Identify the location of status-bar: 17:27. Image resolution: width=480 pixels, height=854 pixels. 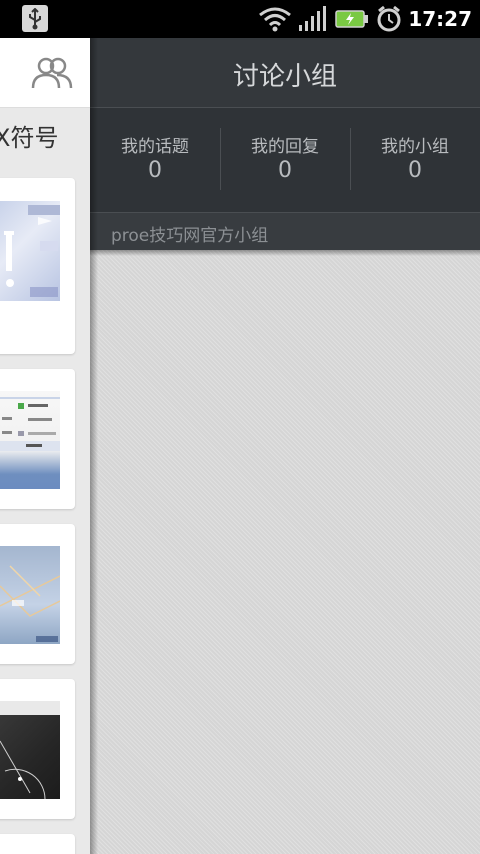
(240, 19).